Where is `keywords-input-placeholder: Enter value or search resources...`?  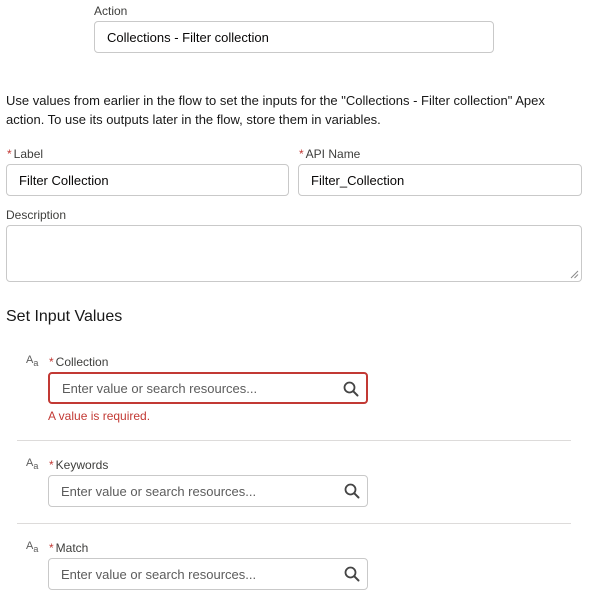
keywords-input-placeholder: Enter value or search resources... is located at coordinates (159, 491).